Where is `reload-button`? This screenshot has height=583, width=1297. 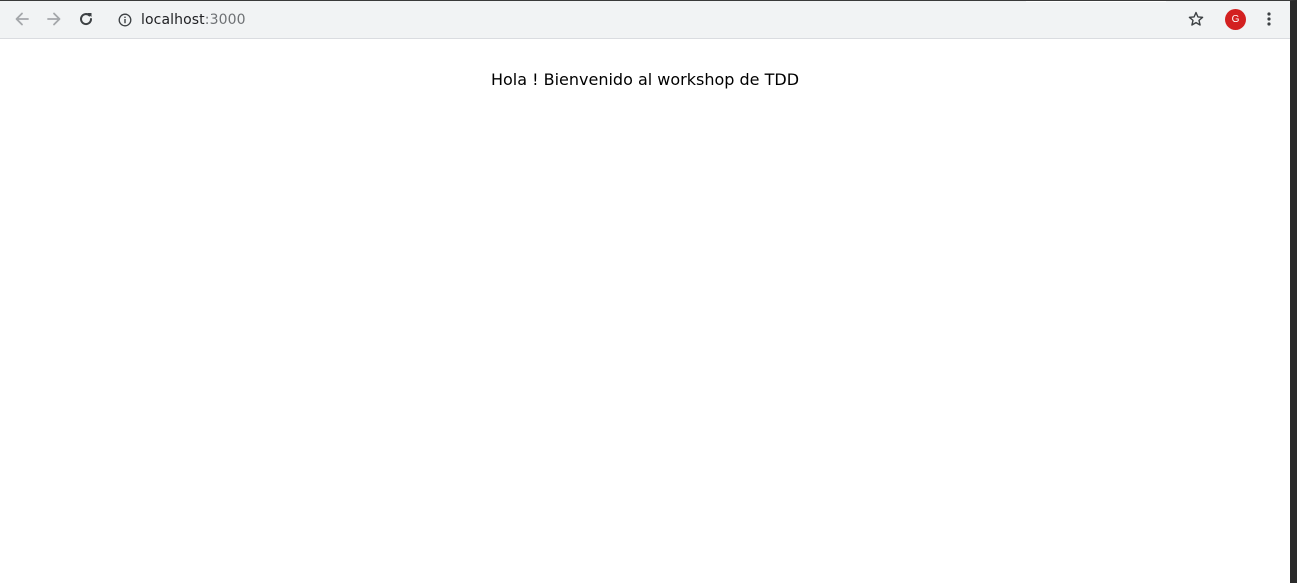 reload-button is located at coordinates (86, 19).